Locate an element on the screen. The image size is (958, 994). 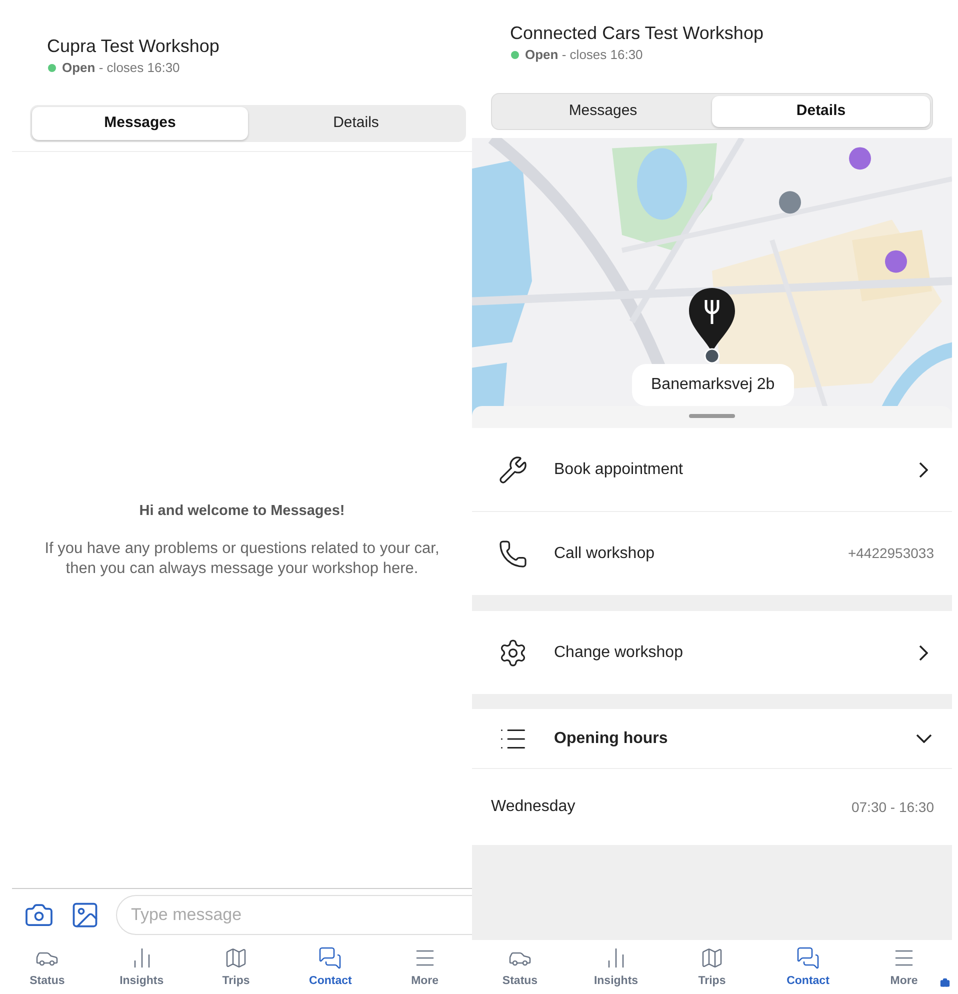
wrench-icon is located at coordinates (513, 469).